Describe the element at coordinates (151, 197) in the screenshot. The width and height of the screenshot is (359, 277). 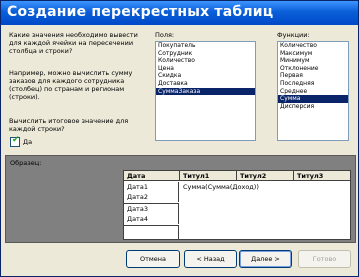
I see `sample-row: Дата2` at that location.